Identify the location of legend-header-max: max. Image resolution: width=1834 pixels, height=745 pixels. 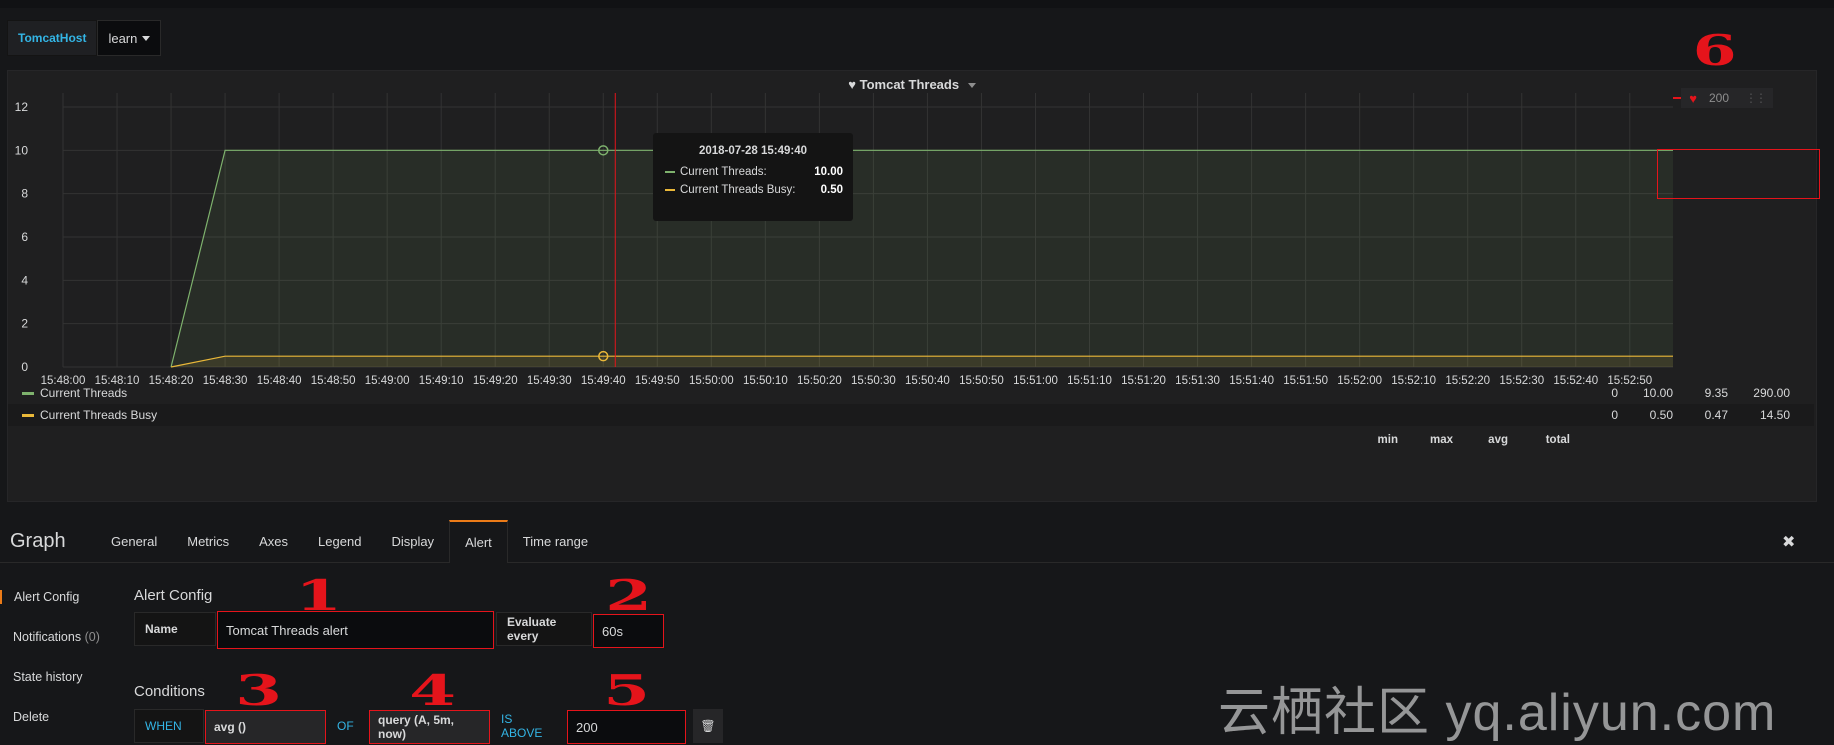
(1425, 440).